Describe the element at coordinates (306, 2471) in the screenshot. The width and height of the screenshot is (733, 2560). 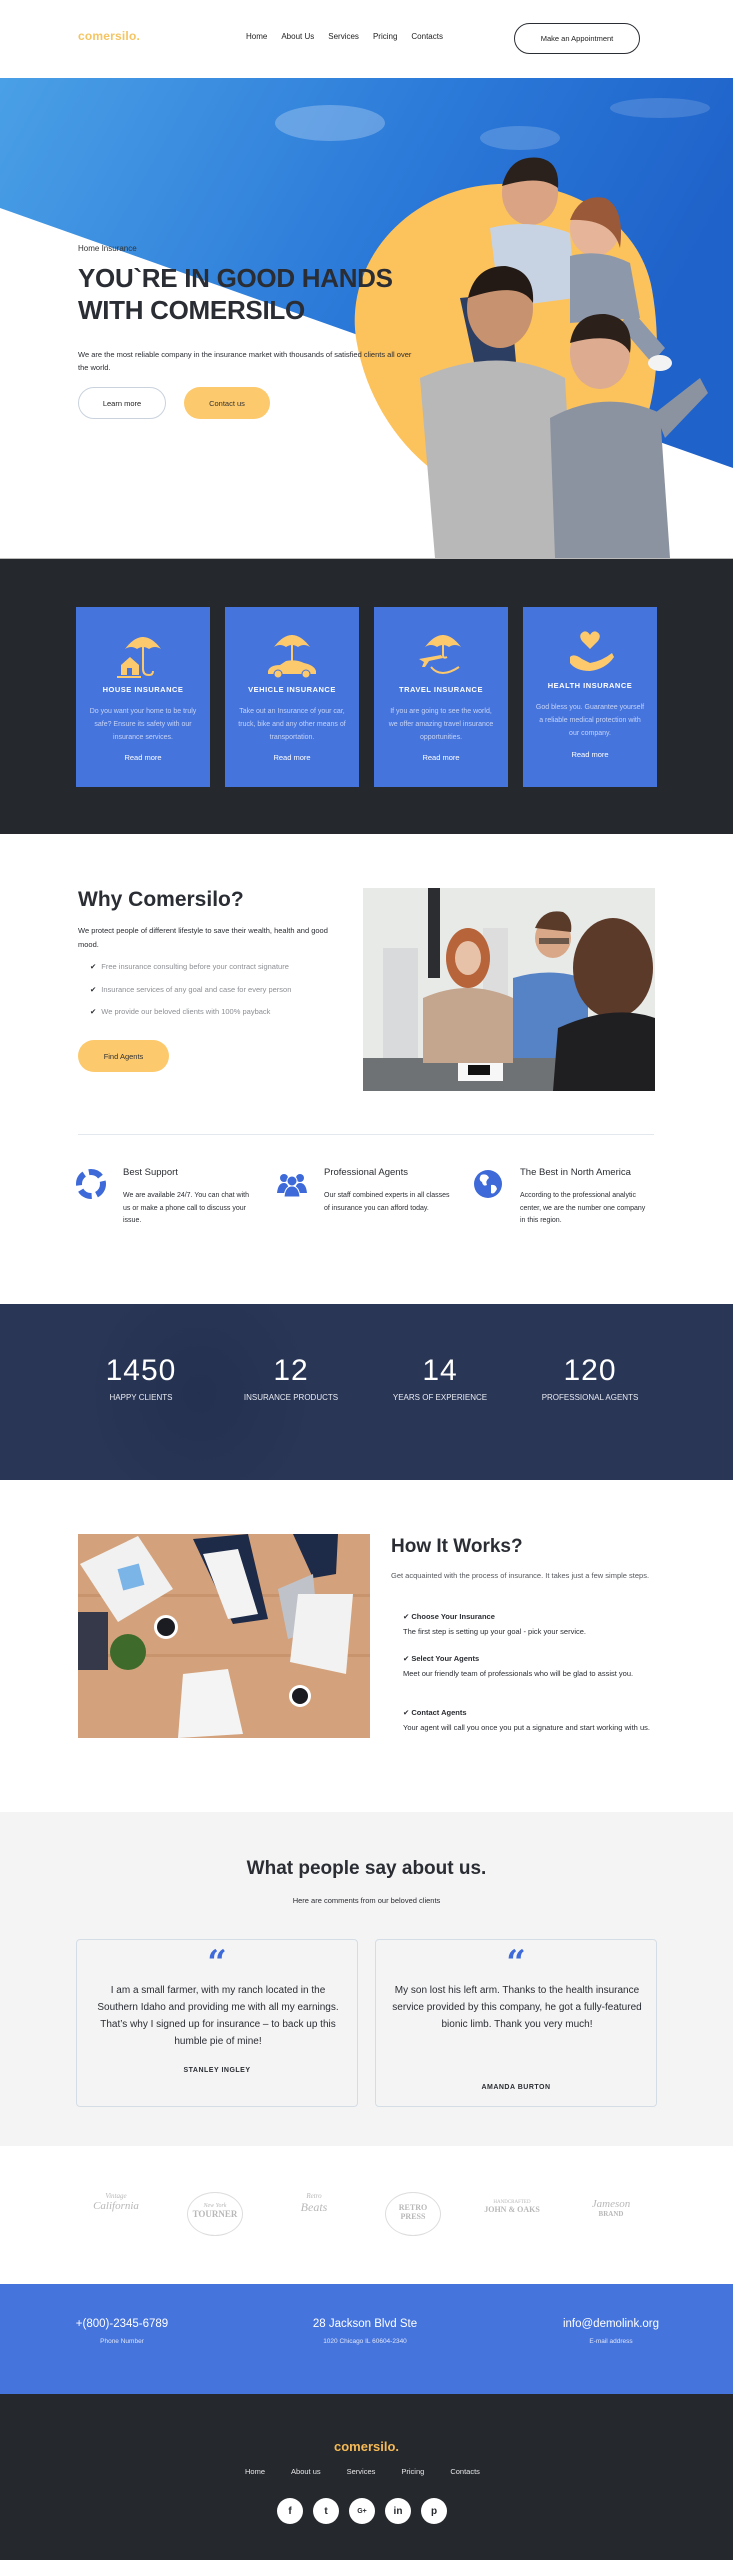
I see `footer-nav-about: About us` at that location.